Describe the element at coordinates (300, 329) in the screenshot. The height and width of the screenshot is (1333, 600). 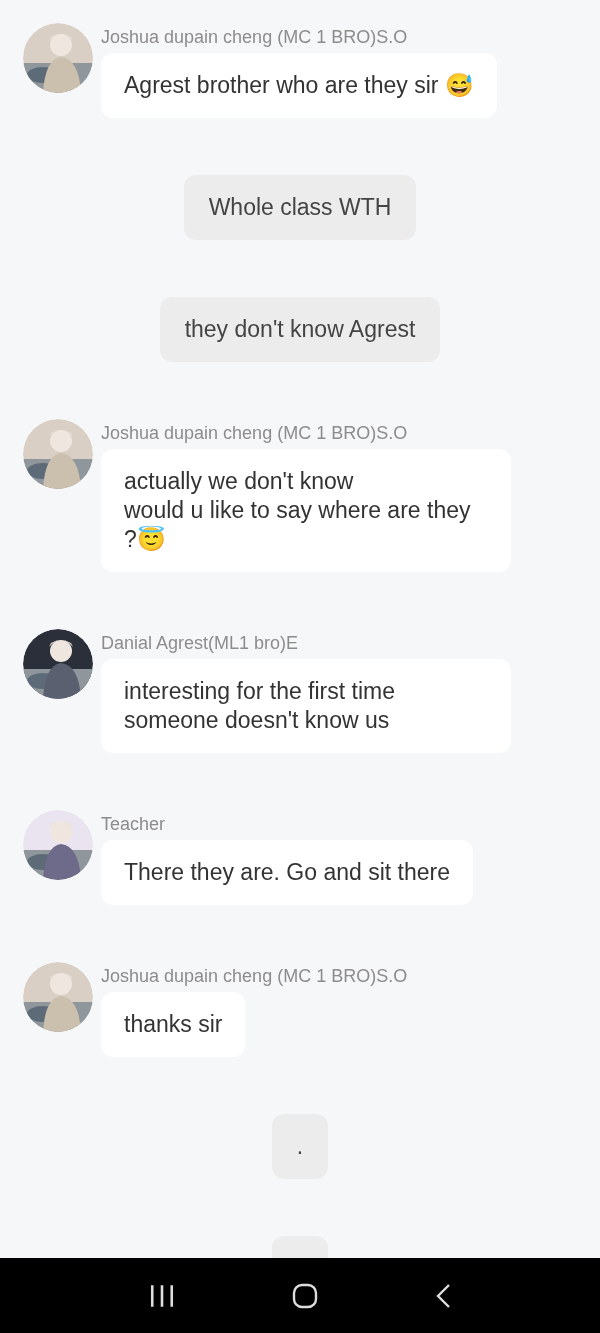
I see `message-bubble: they don't know Agrest` at that location.